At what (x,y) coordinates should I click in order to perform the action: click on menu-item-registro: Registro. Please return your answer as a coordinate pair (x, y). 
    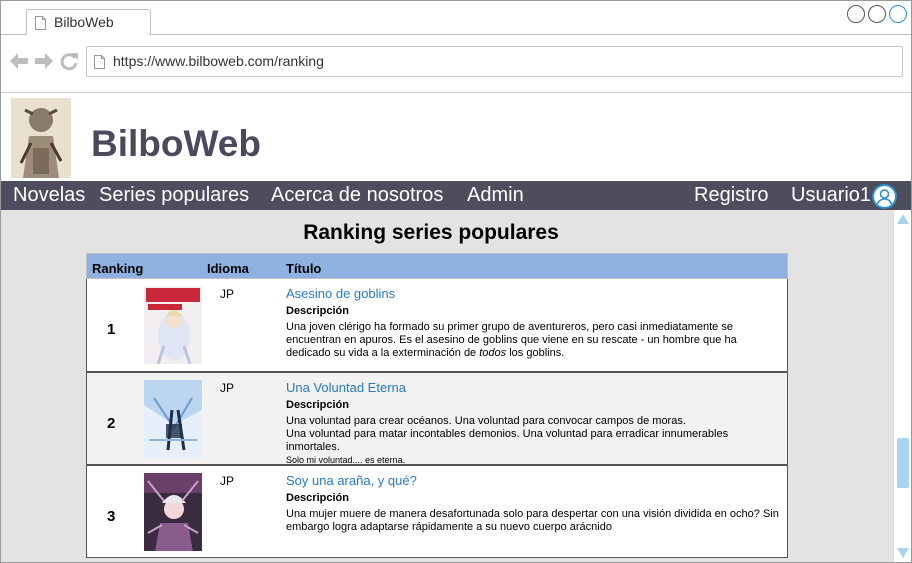
    Looking at the image, I should click on (731, 195).